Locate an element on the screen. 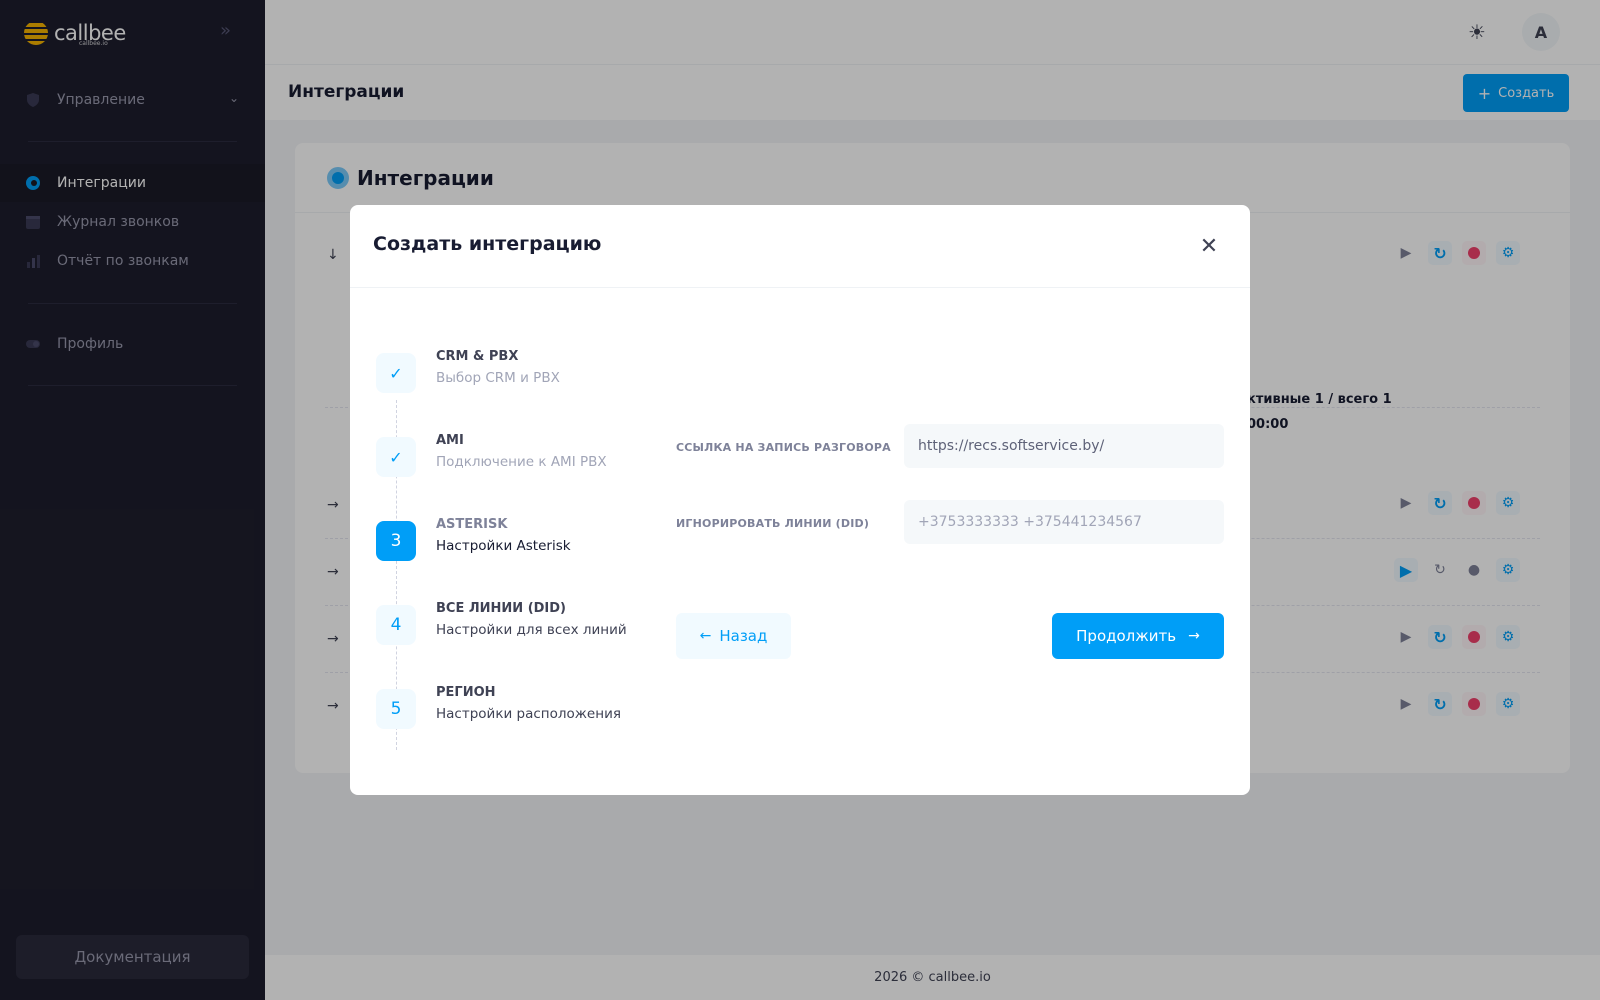 This screenshot has width=1600, height=1000. close-icon: ✕ is located at coordinates (1209, 246).